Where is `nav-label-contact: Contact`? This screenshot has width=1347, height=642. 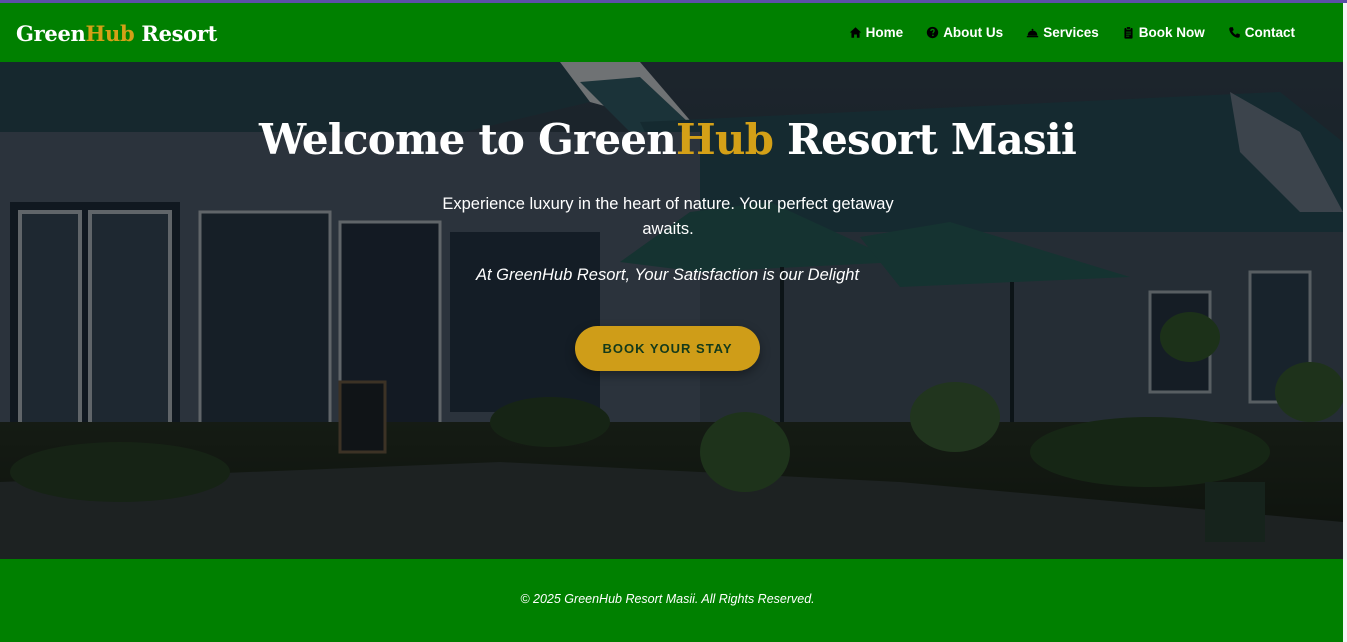 nav-label-contact: Contact is located at coordinates (1269, 32).